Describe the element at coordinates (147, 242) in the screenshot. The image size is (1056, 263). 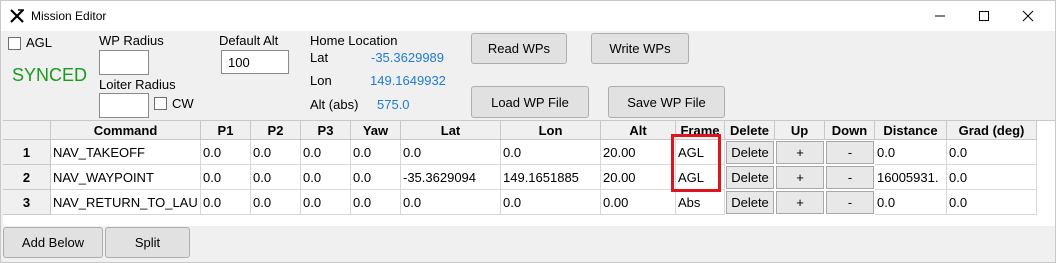
I see `split-button: Split` at that location.